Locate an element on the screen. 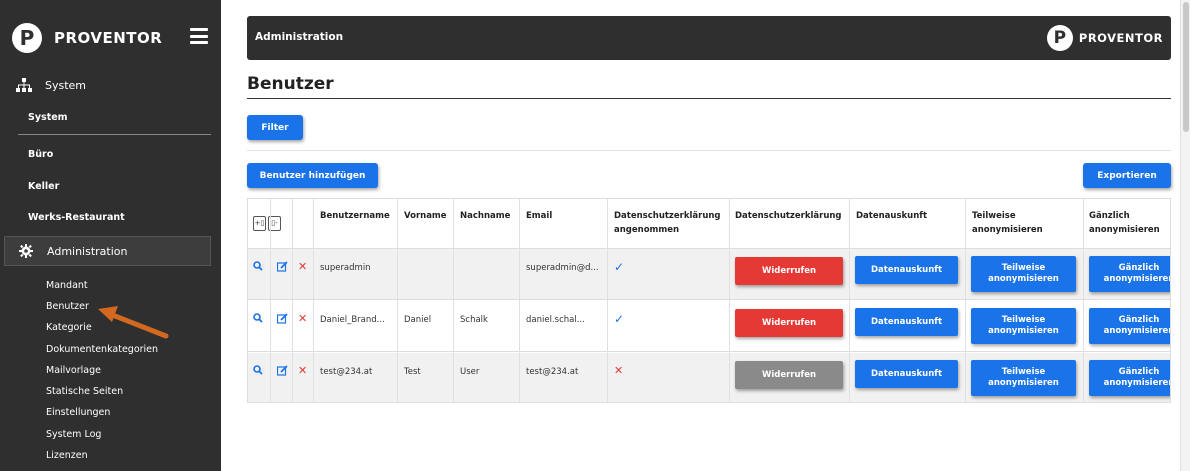 This screenshot has width=1190, height=471. export-button: Exportieren is located at coordinates (1127, 175).